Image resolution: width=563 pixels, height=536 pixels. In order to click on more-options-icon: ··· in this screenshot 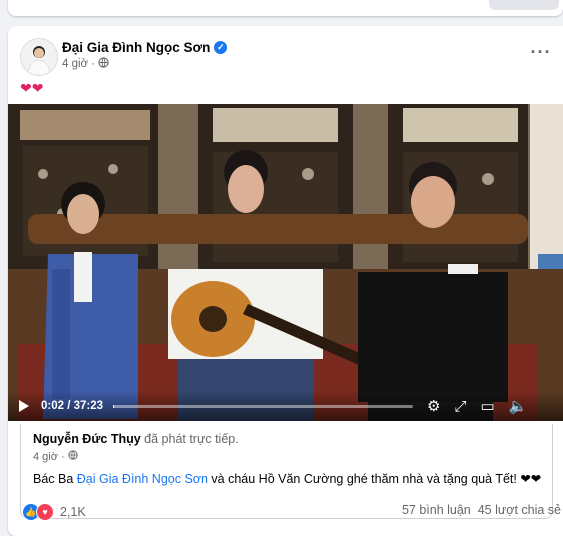, I will do `click(541, 52)`.